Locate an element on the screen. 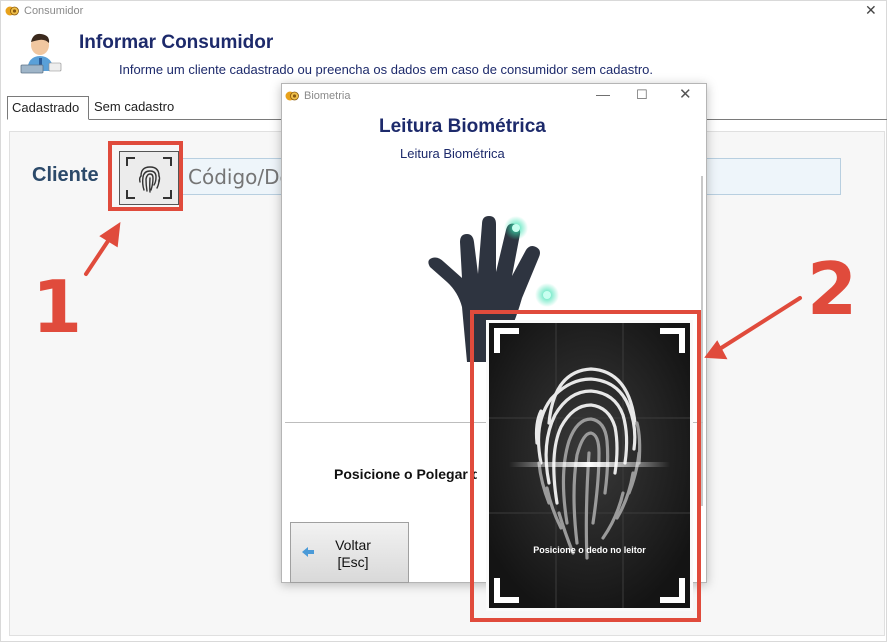 This screenshot has height=642, width=887. annotation-number-2: 2 is located at coordinates (832, 289).